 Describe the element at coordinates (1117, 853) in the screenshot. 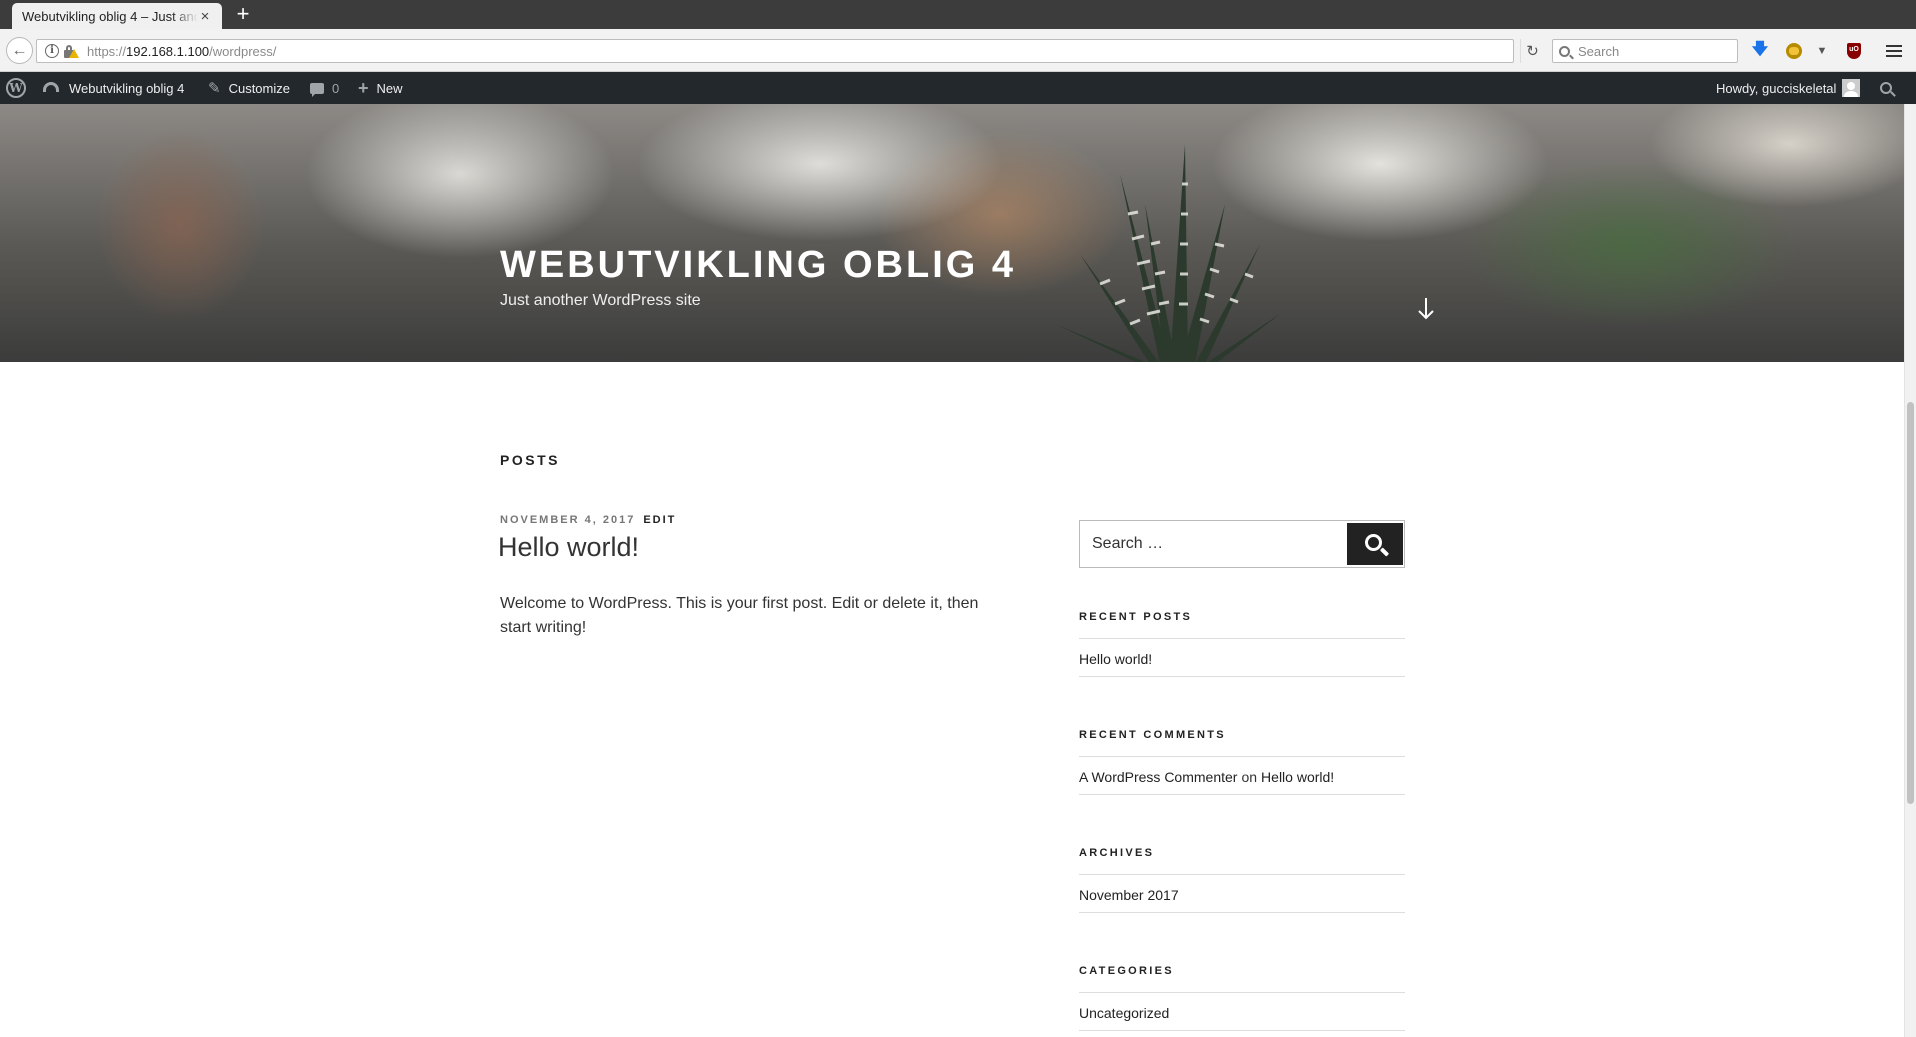

I see `widget-title: Archives` at that location.